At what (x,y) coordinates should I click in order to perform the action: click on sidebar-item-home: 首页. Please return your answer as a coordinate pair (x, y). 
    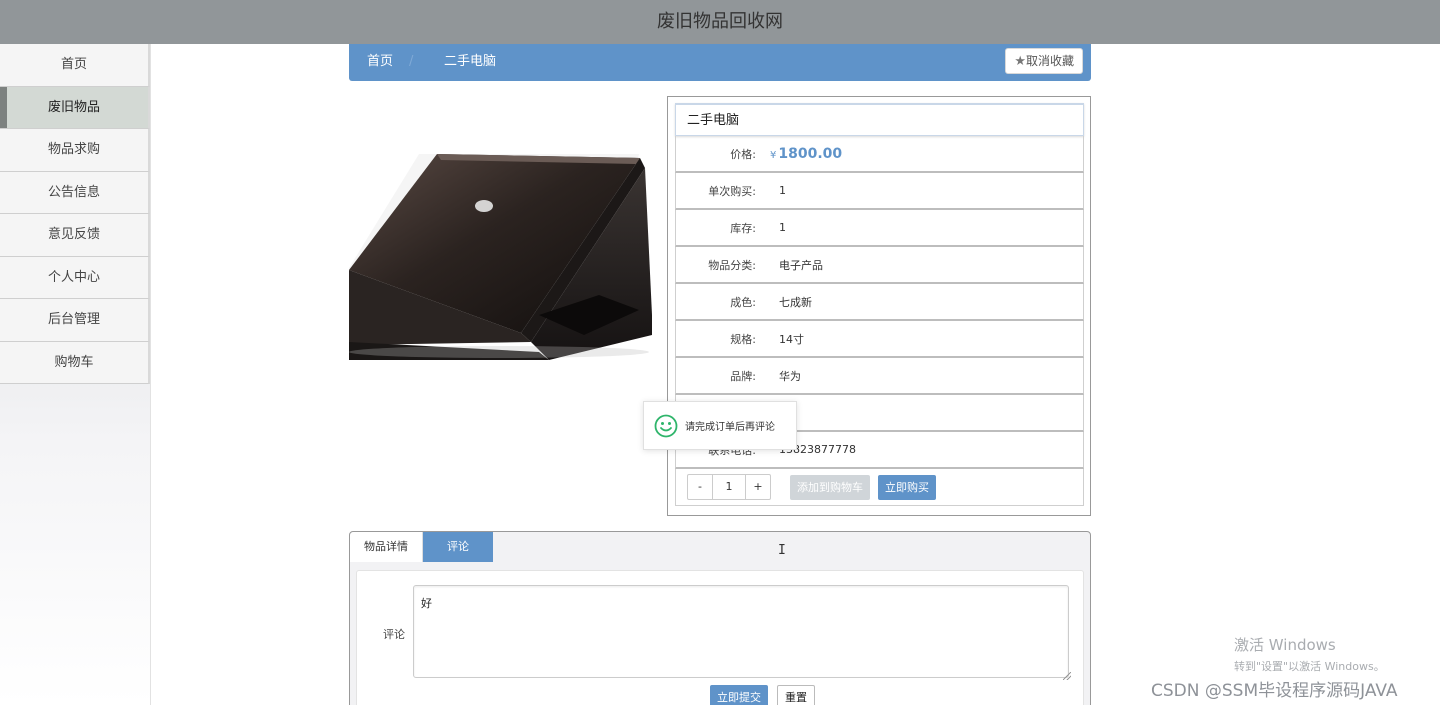
    Looking at the image, I should click on (75, 65).